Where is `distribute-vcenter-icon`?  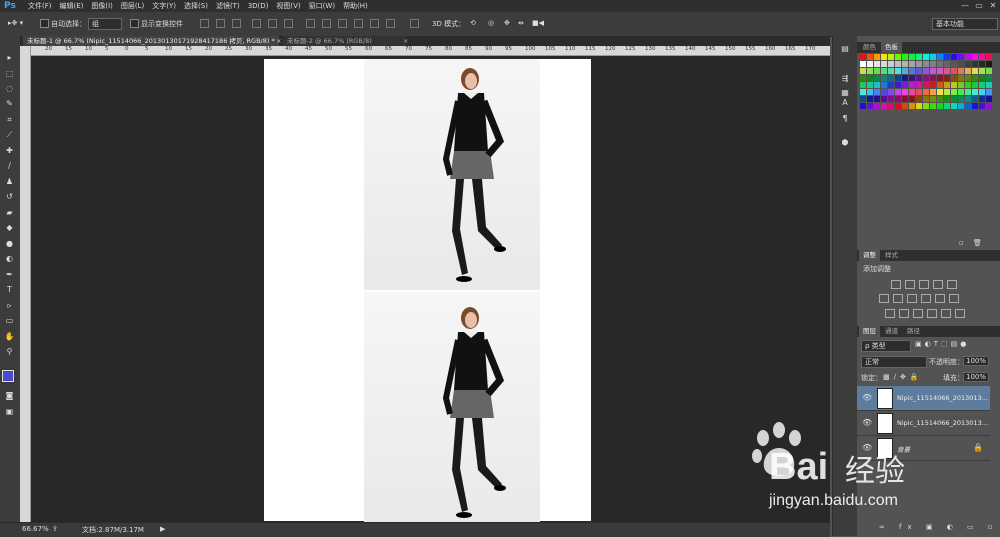 distribute-vcenter-icon is located at coordinates (326, 23).